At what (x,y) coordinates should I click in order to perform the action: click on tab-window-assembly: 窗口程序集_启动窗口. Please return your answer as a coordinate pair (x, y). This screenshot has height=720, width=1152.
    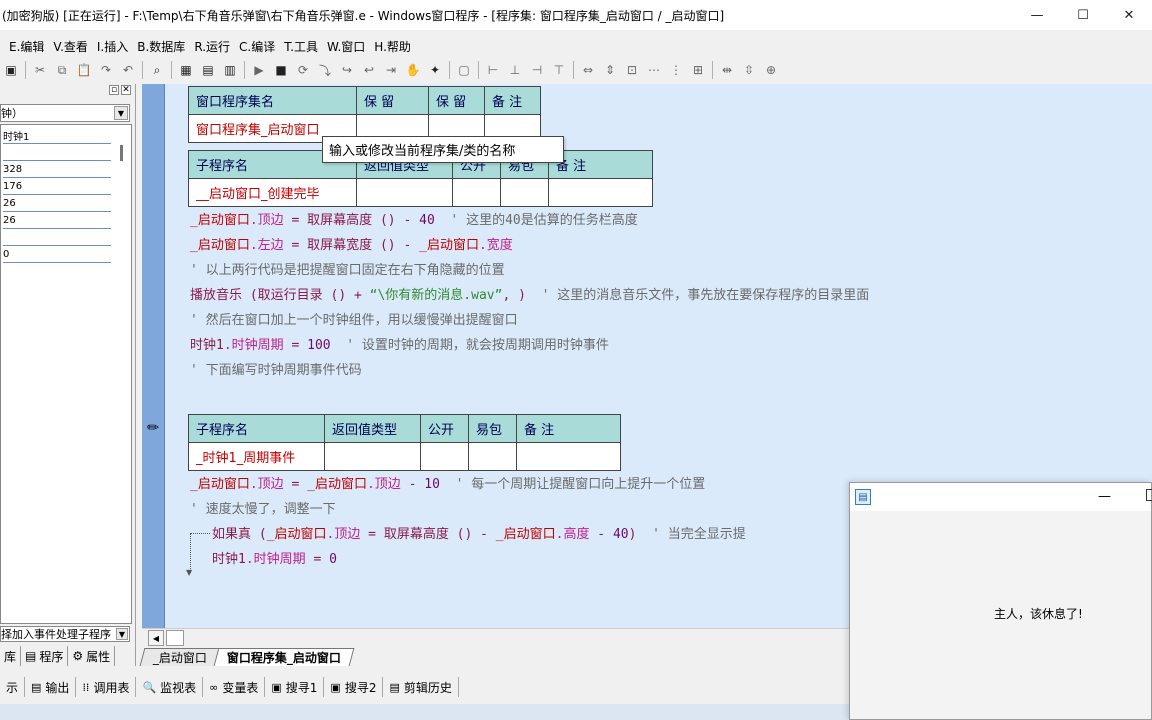
    Looking at the image, I should click on (284, 657).